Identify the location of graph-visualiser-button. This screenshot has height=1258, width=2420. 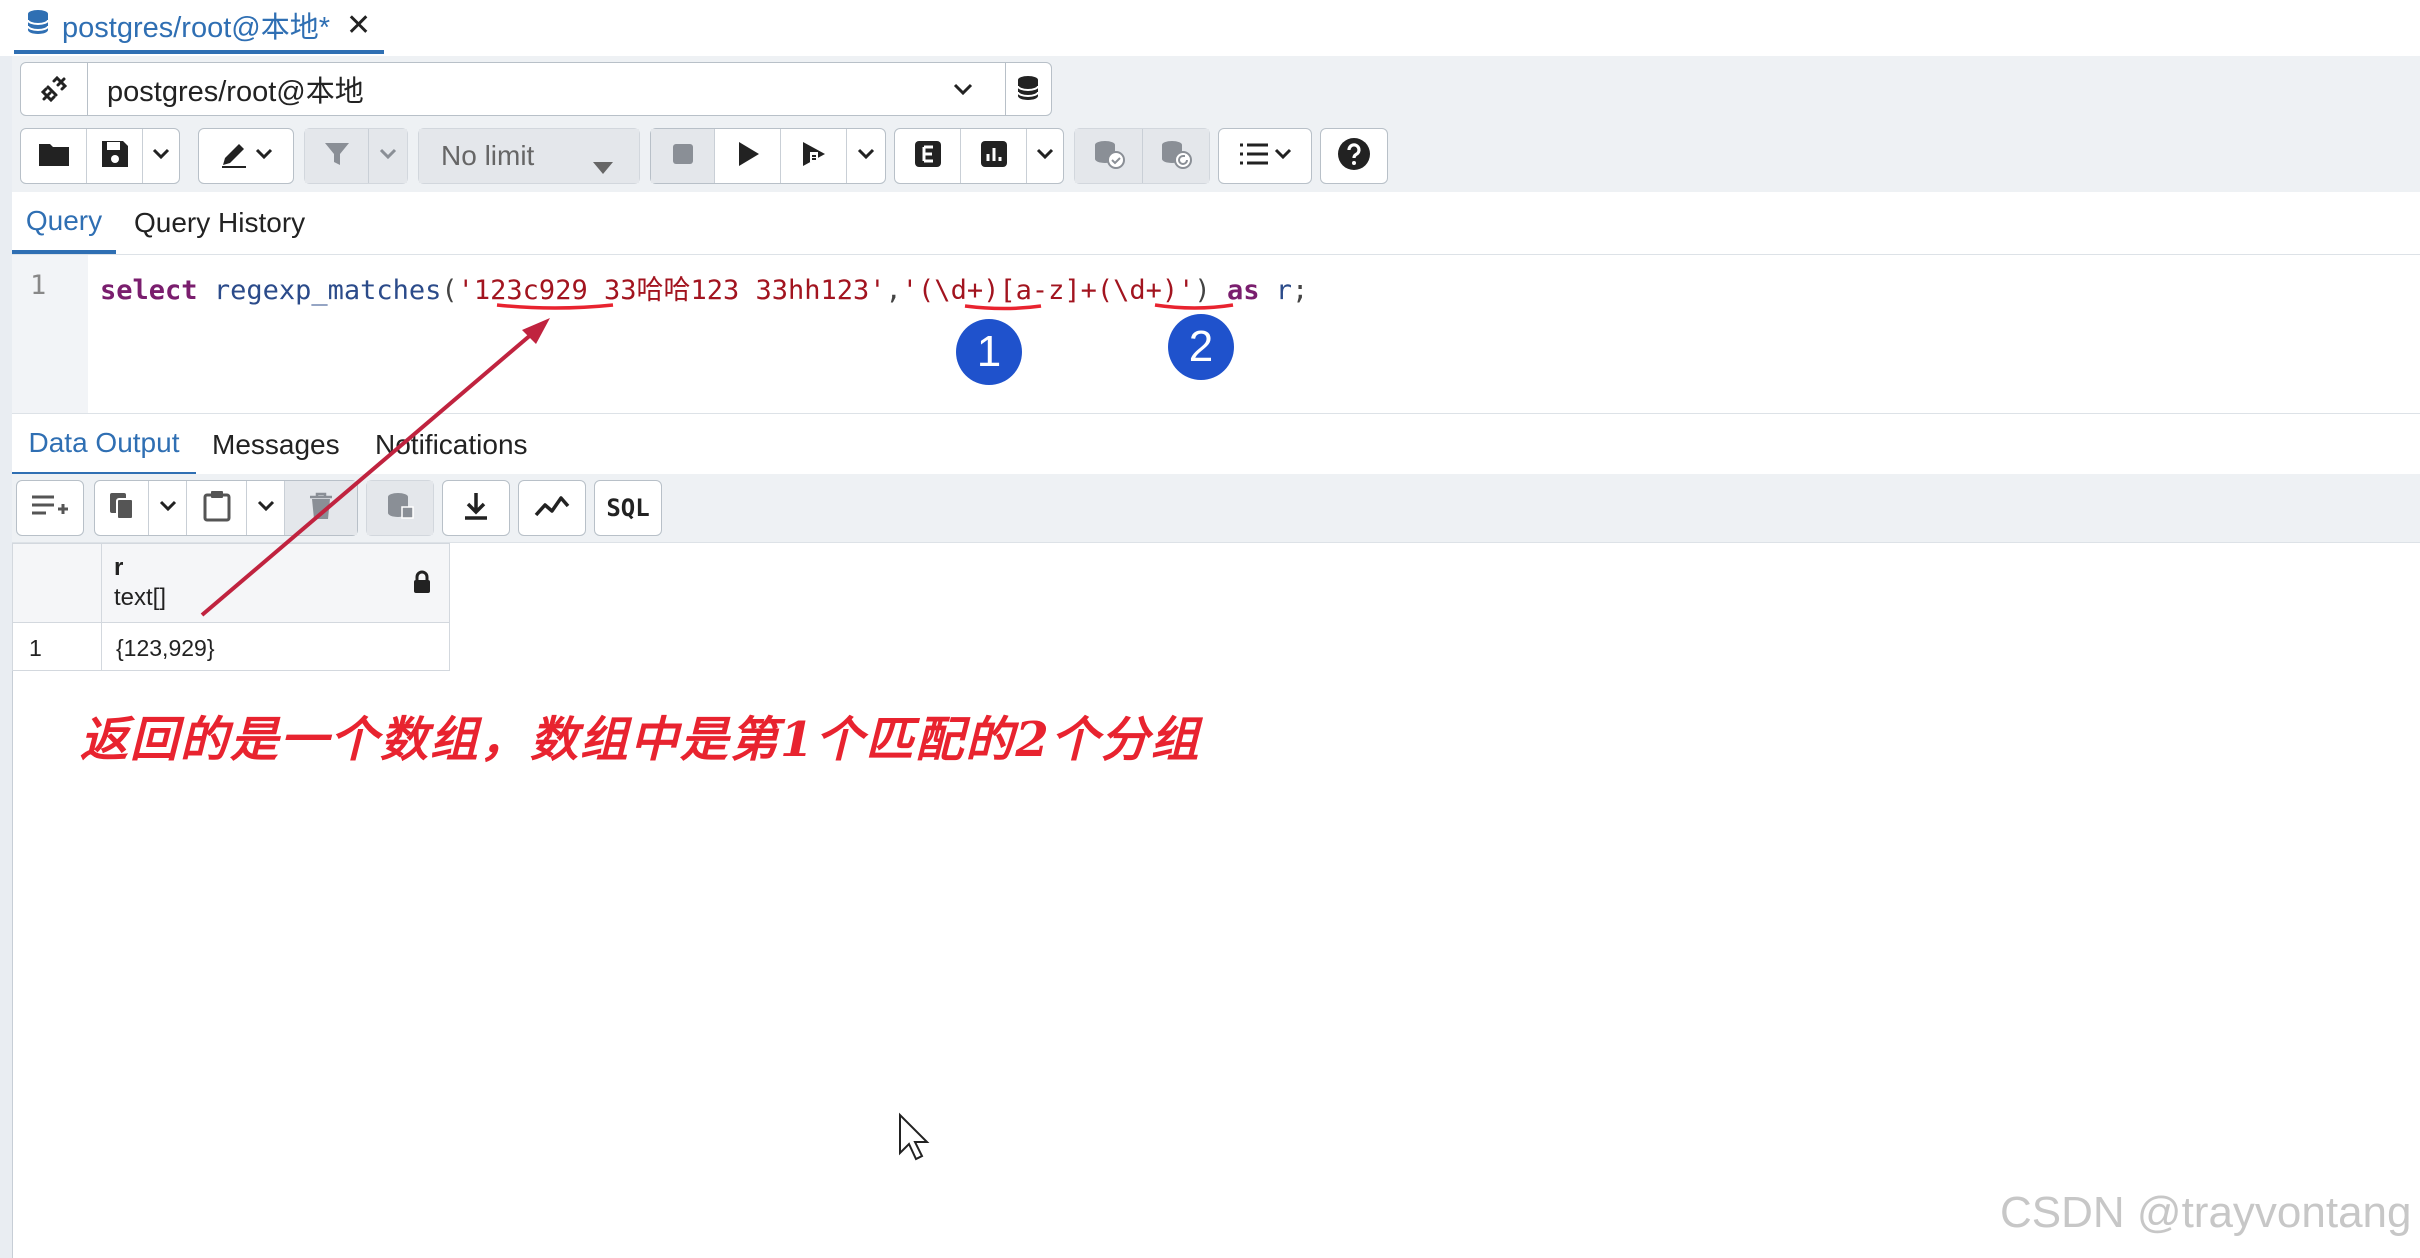
(552, 508).